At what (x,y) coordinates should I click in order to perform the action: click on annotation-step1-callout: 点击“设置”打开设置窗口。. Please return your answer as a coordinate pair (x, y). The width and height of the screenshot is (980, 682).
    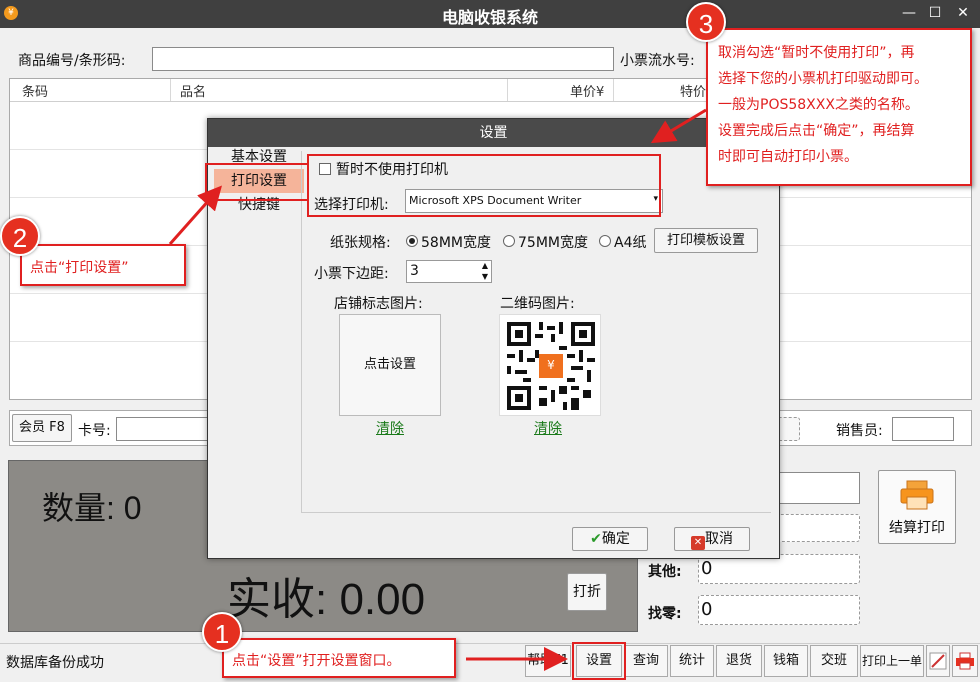
    Looking at the image, I should click on (339, 658).